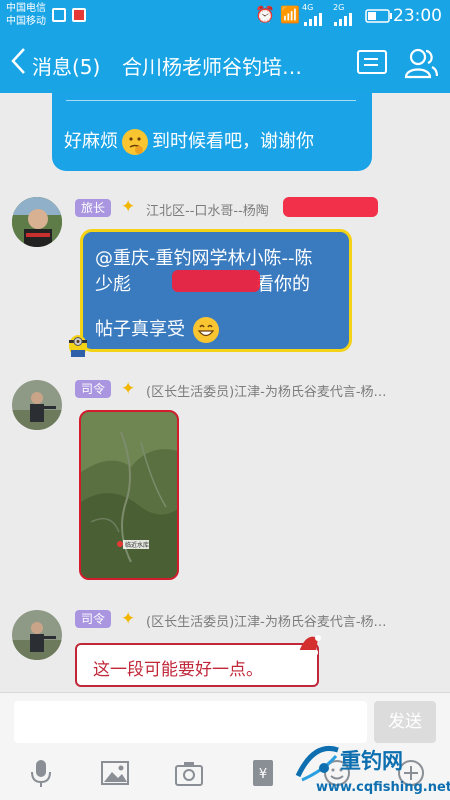 The width and height of the screenshot is (450, 800). I want to click on alarm-icon: ⏰, so click(265, 14).